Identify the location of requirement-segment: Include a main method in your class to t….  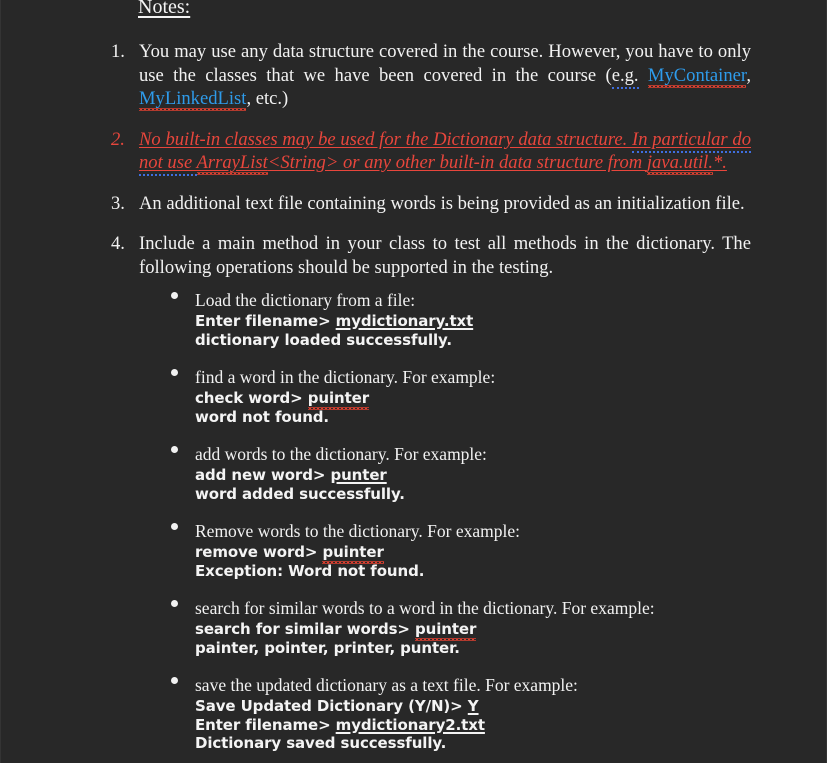
(445, 255).